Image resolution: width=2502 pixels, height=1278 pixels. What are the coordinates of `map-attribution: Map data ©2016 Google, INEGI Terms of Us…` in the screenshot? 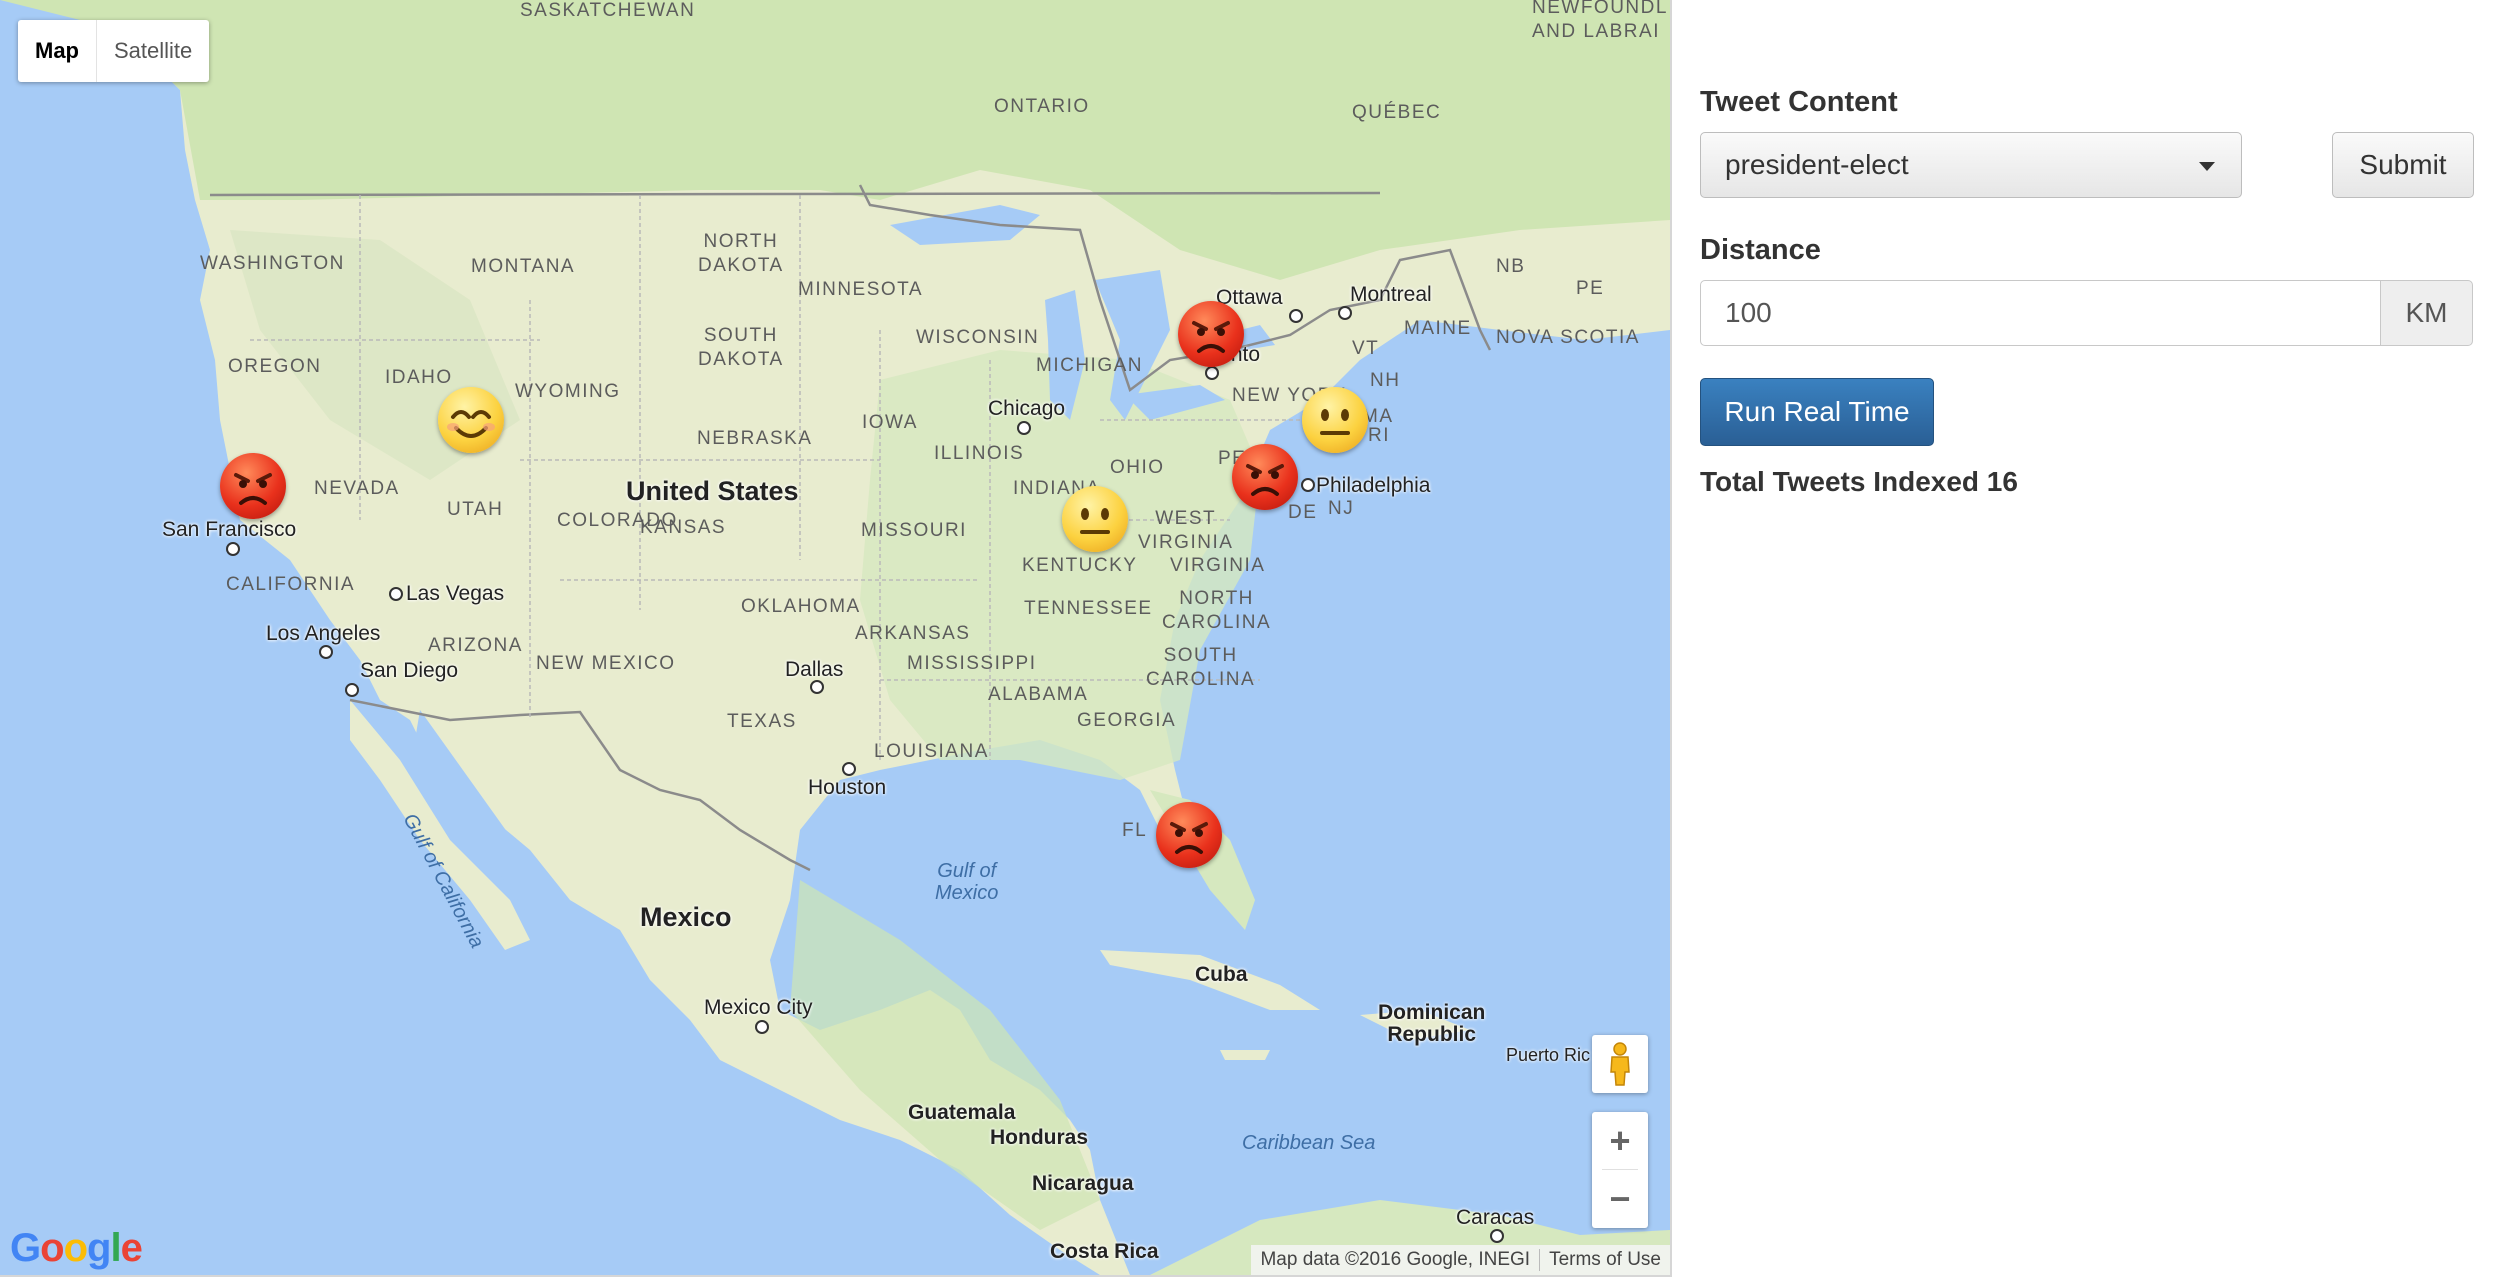 It's located at (1460, 1260).